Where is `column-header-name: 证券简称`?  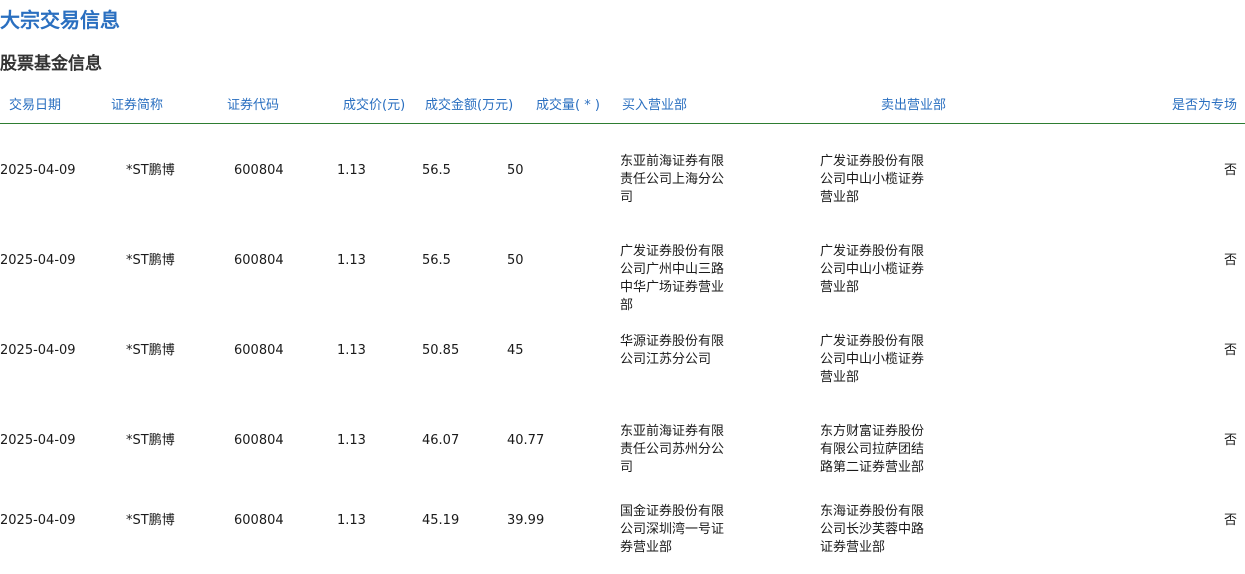 column-header-name: 证券简称 is located at coordinates (137, 106).